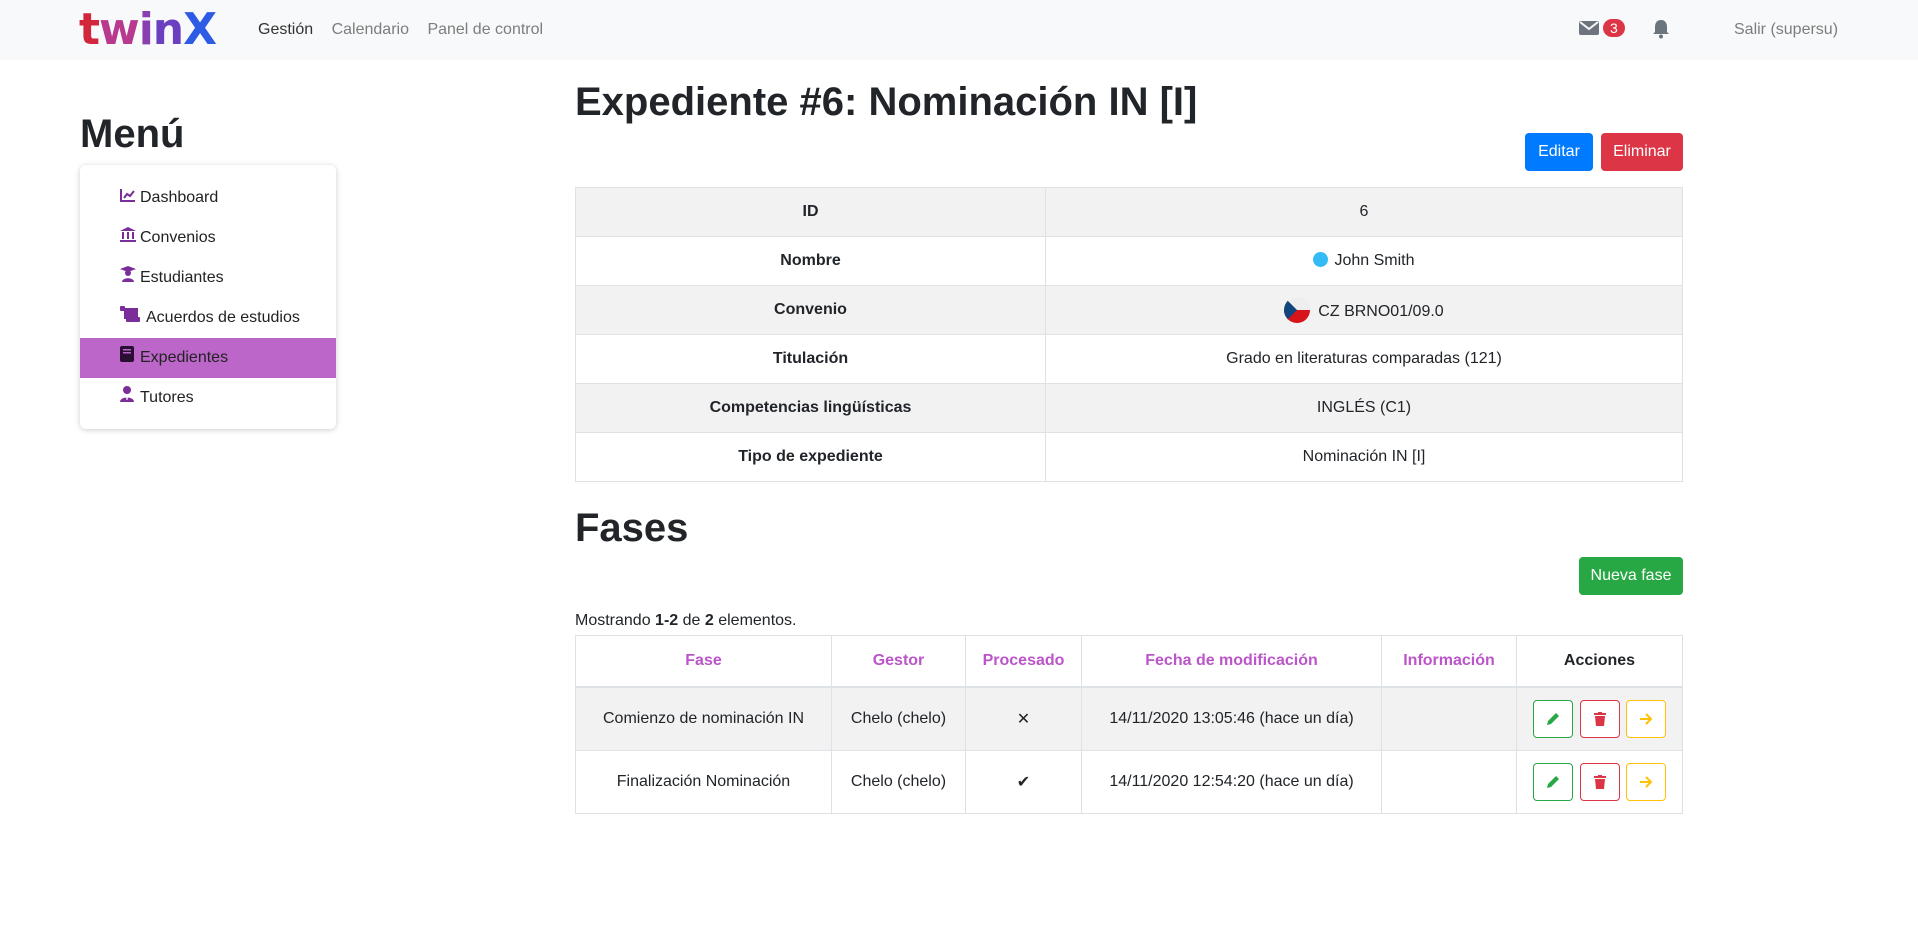  Describe the element at coordinates (810, 212) in the screenshot. I see `detail-key: ID` at that location.